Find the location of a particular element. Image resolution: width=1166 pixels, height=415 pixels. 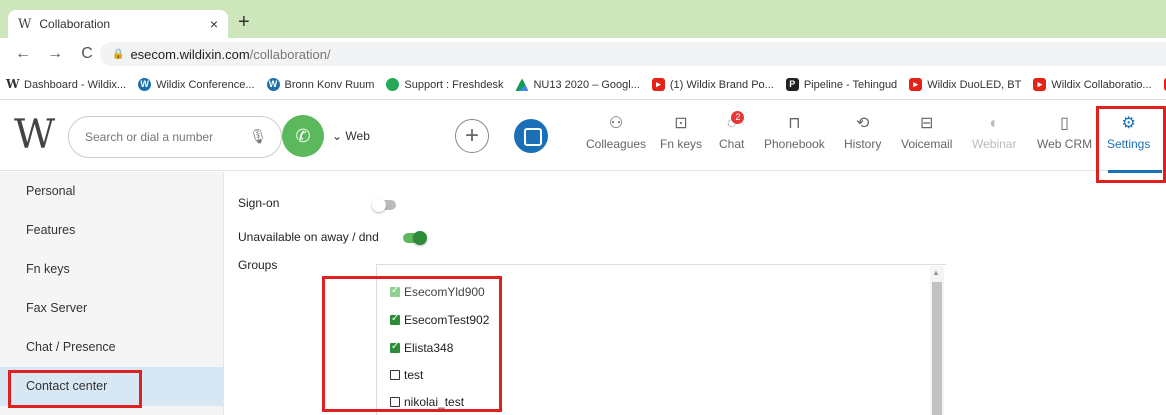

wildix-favicon-icon: W is located at coordinates (25, 24).